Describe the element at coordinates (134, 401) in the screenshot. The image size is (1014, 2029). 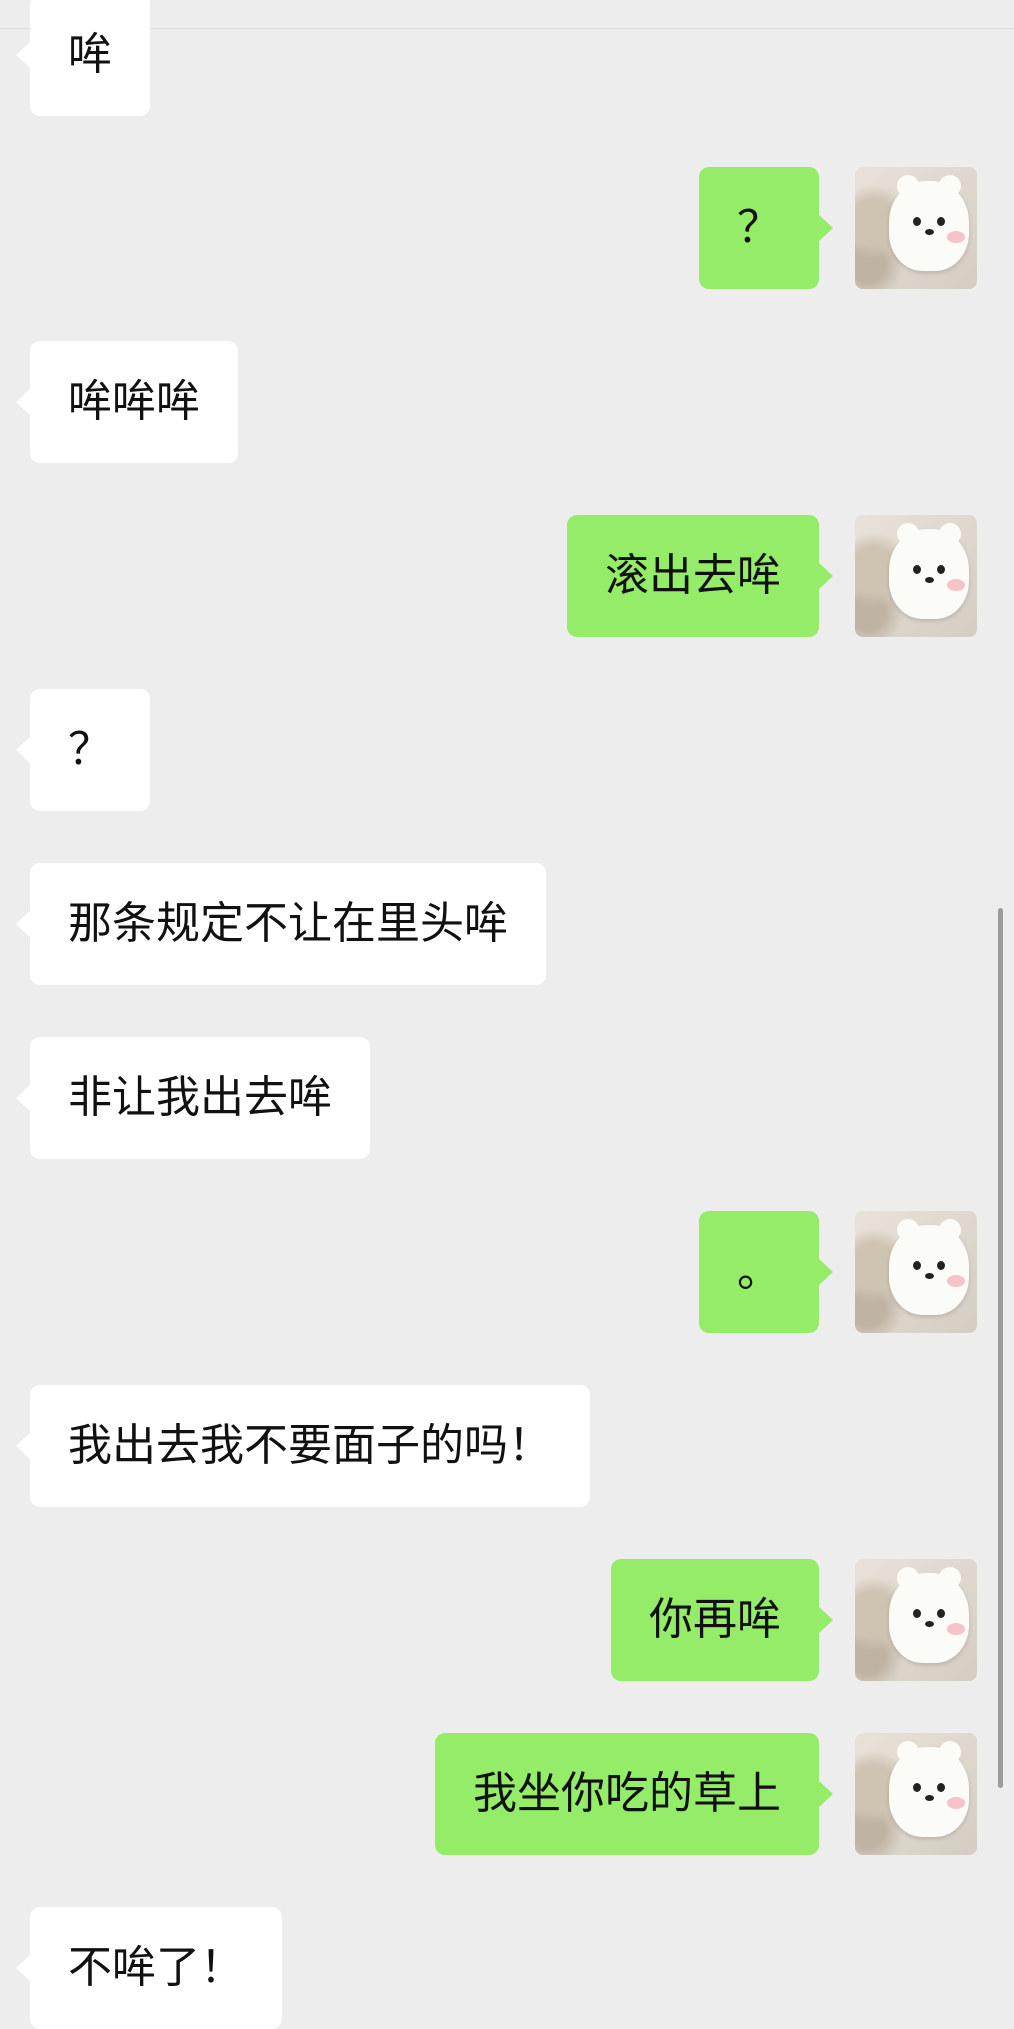
I see `message-text: 哞哞哞` at that location.